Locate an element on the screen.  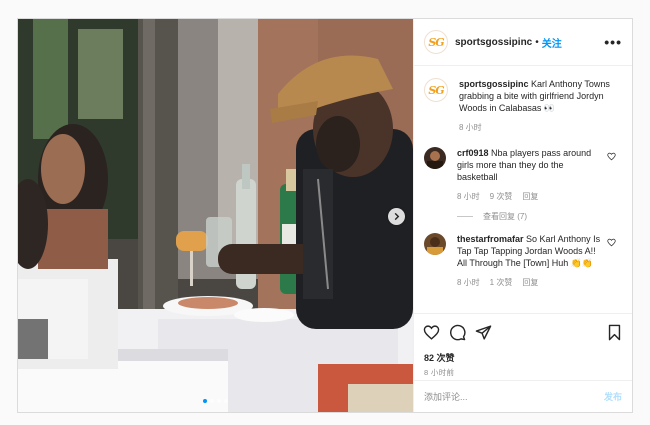
comment-icon is located at coordinates (457, 332).